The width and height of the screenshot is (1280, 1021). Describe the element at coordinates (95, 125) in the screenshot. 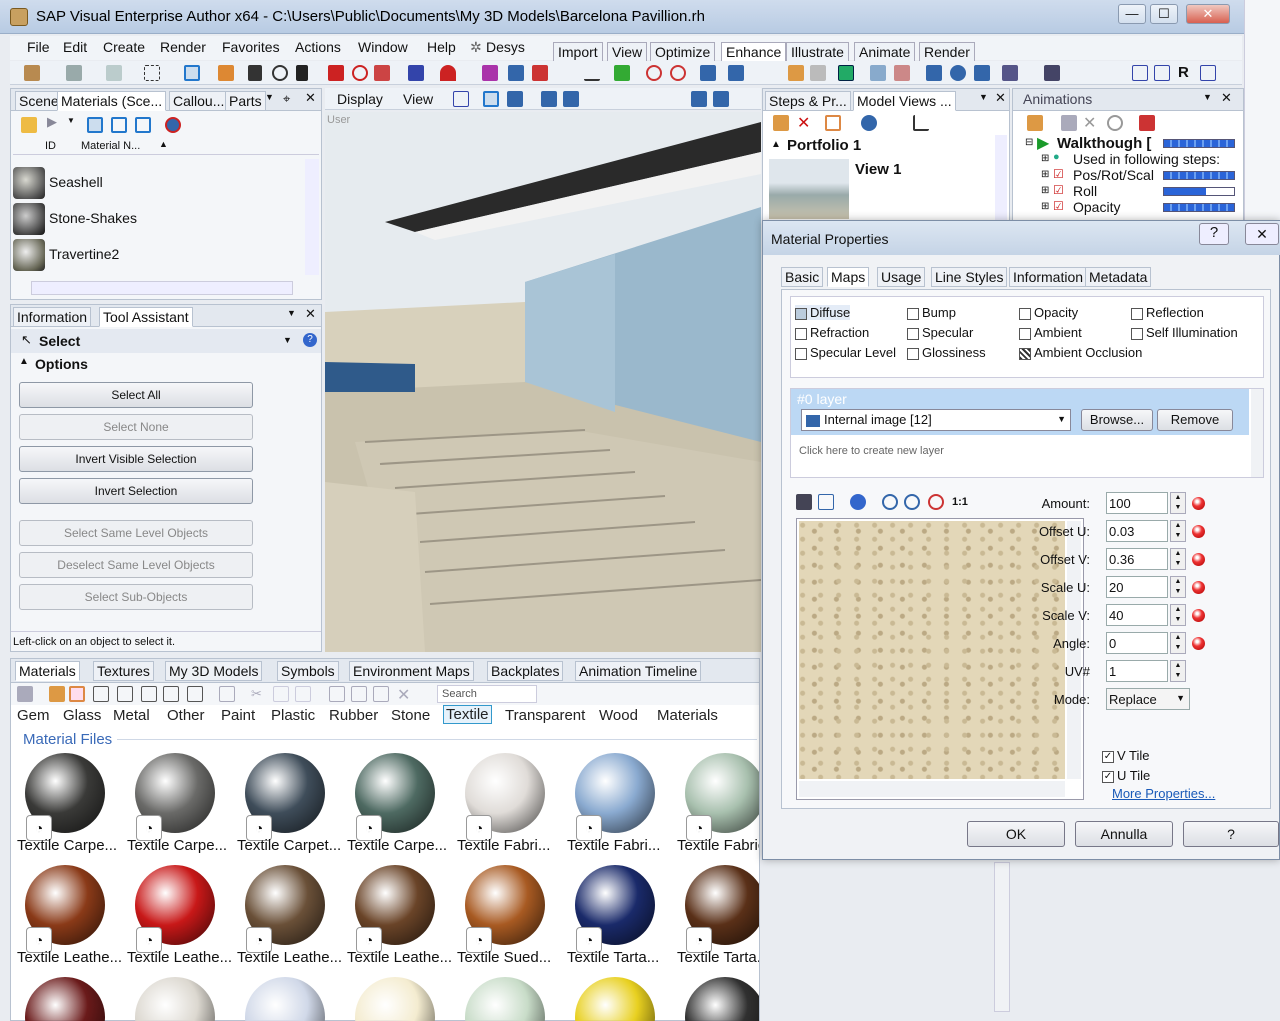

I see `view-mode-1-icon` at that location.